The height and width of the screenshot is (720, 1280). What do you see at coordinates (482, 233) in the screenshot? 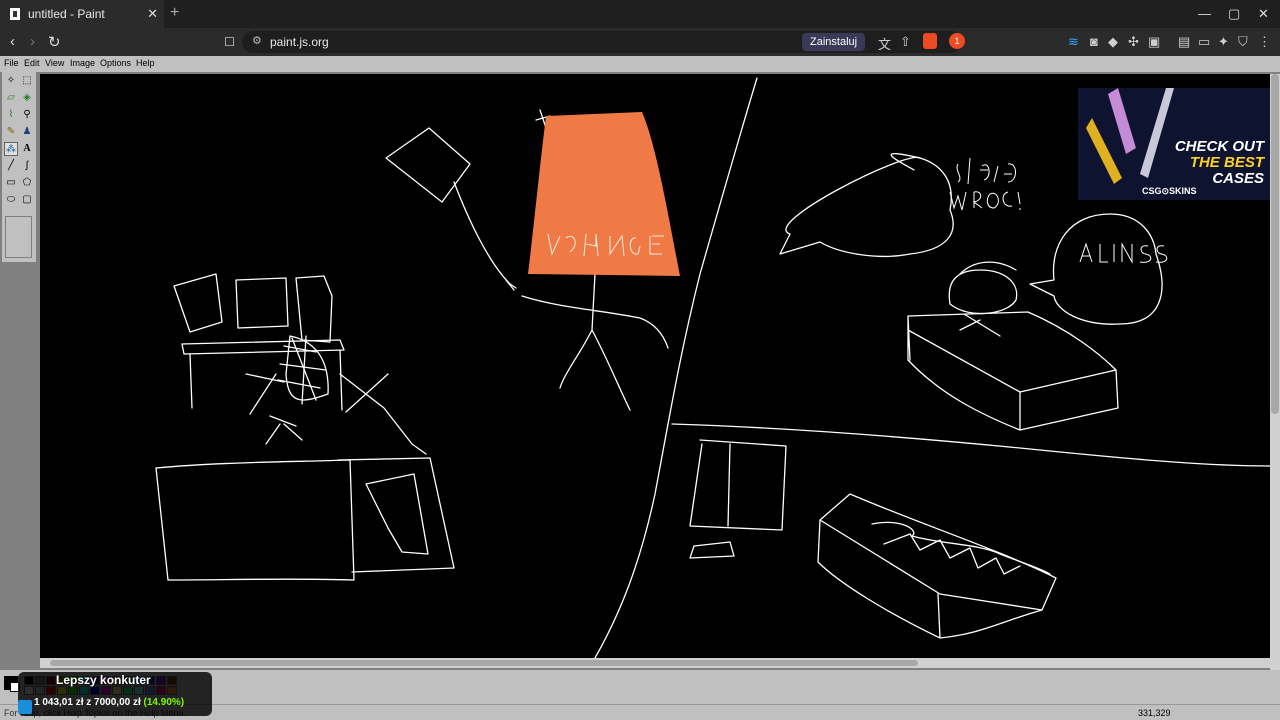
I see `kite-string` at bounding box center [482, 233].